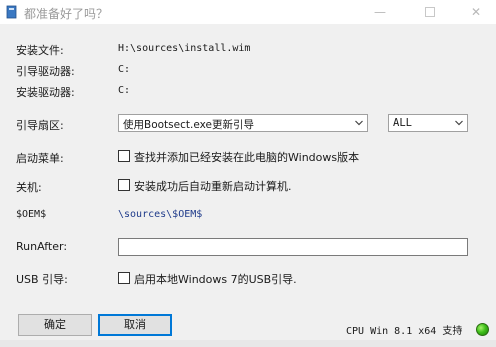  Describe the element at coordinates (124, 156) in the screenshot. I see `boot-menu-checkbox` at that location.